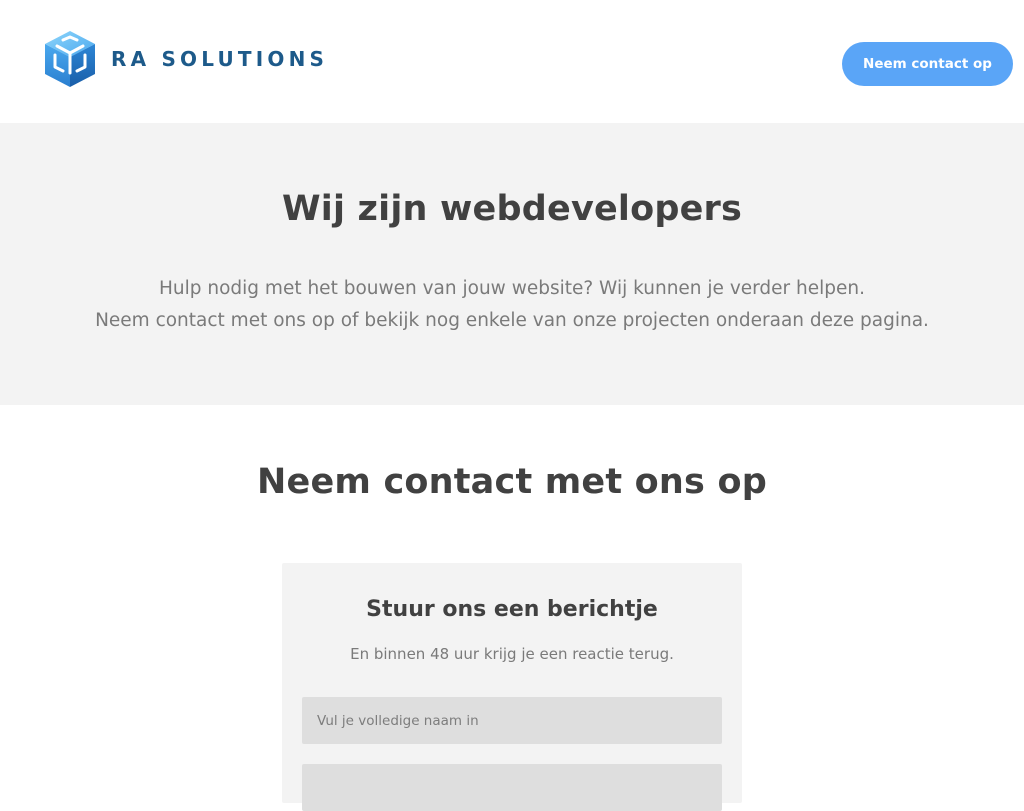  What do you see at coordinates (512, 482) in the screenshot?
I see `contact-section-title: Neem contact met ons op` at bounding box center [512, 482].